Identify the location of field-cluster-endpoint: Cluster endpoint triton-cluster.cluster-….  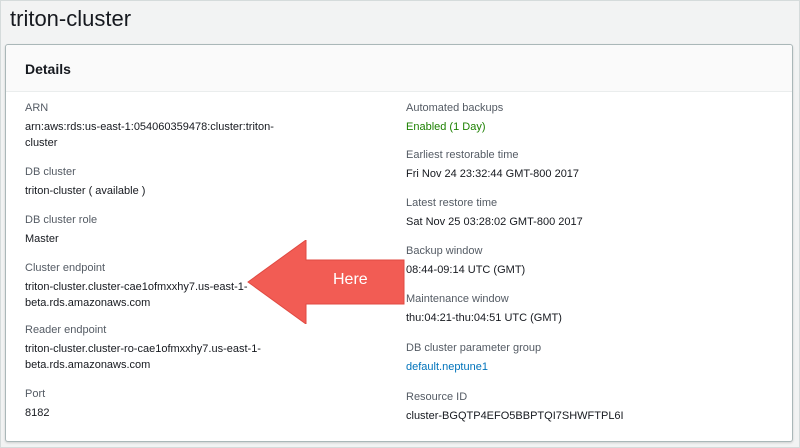
(136, 286).